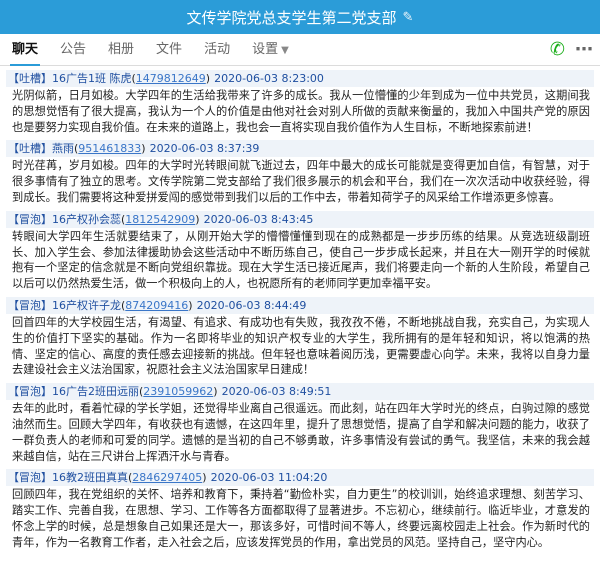 Image resolution: width=600 pixels, height=562 pixels. What do you see at coordinates (92, 78) in the screenshot?
I see `sender-name: 16广告1班 陈虎` at bounding box center [92, 78].